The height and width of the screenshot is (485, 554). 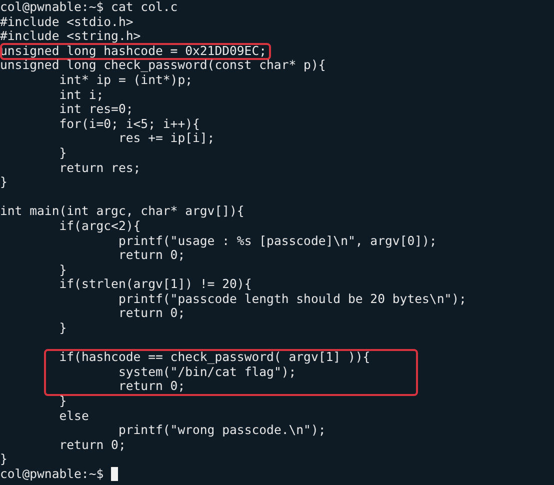 What do you see at coordinates (99, 168) in the screenshot?
I see `code-line: return res;` at bounding box center [99, 168].